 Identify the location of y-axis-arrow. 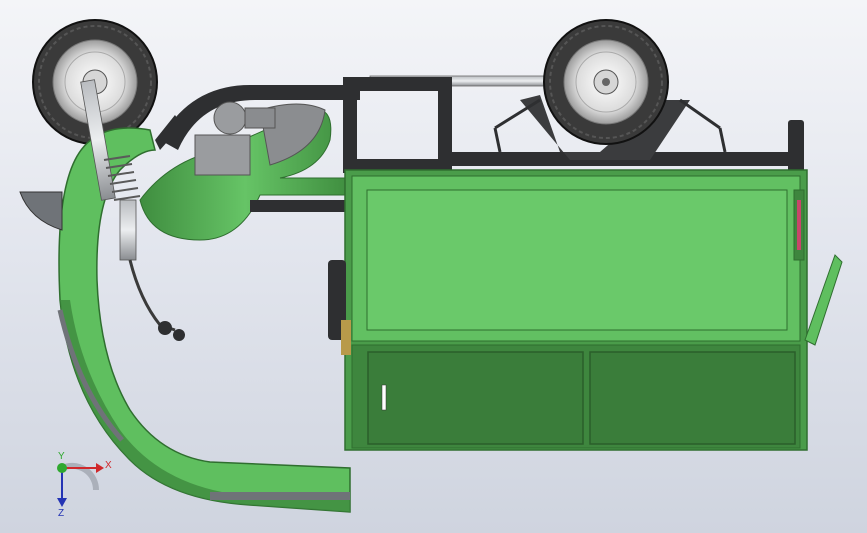
(62, 468).